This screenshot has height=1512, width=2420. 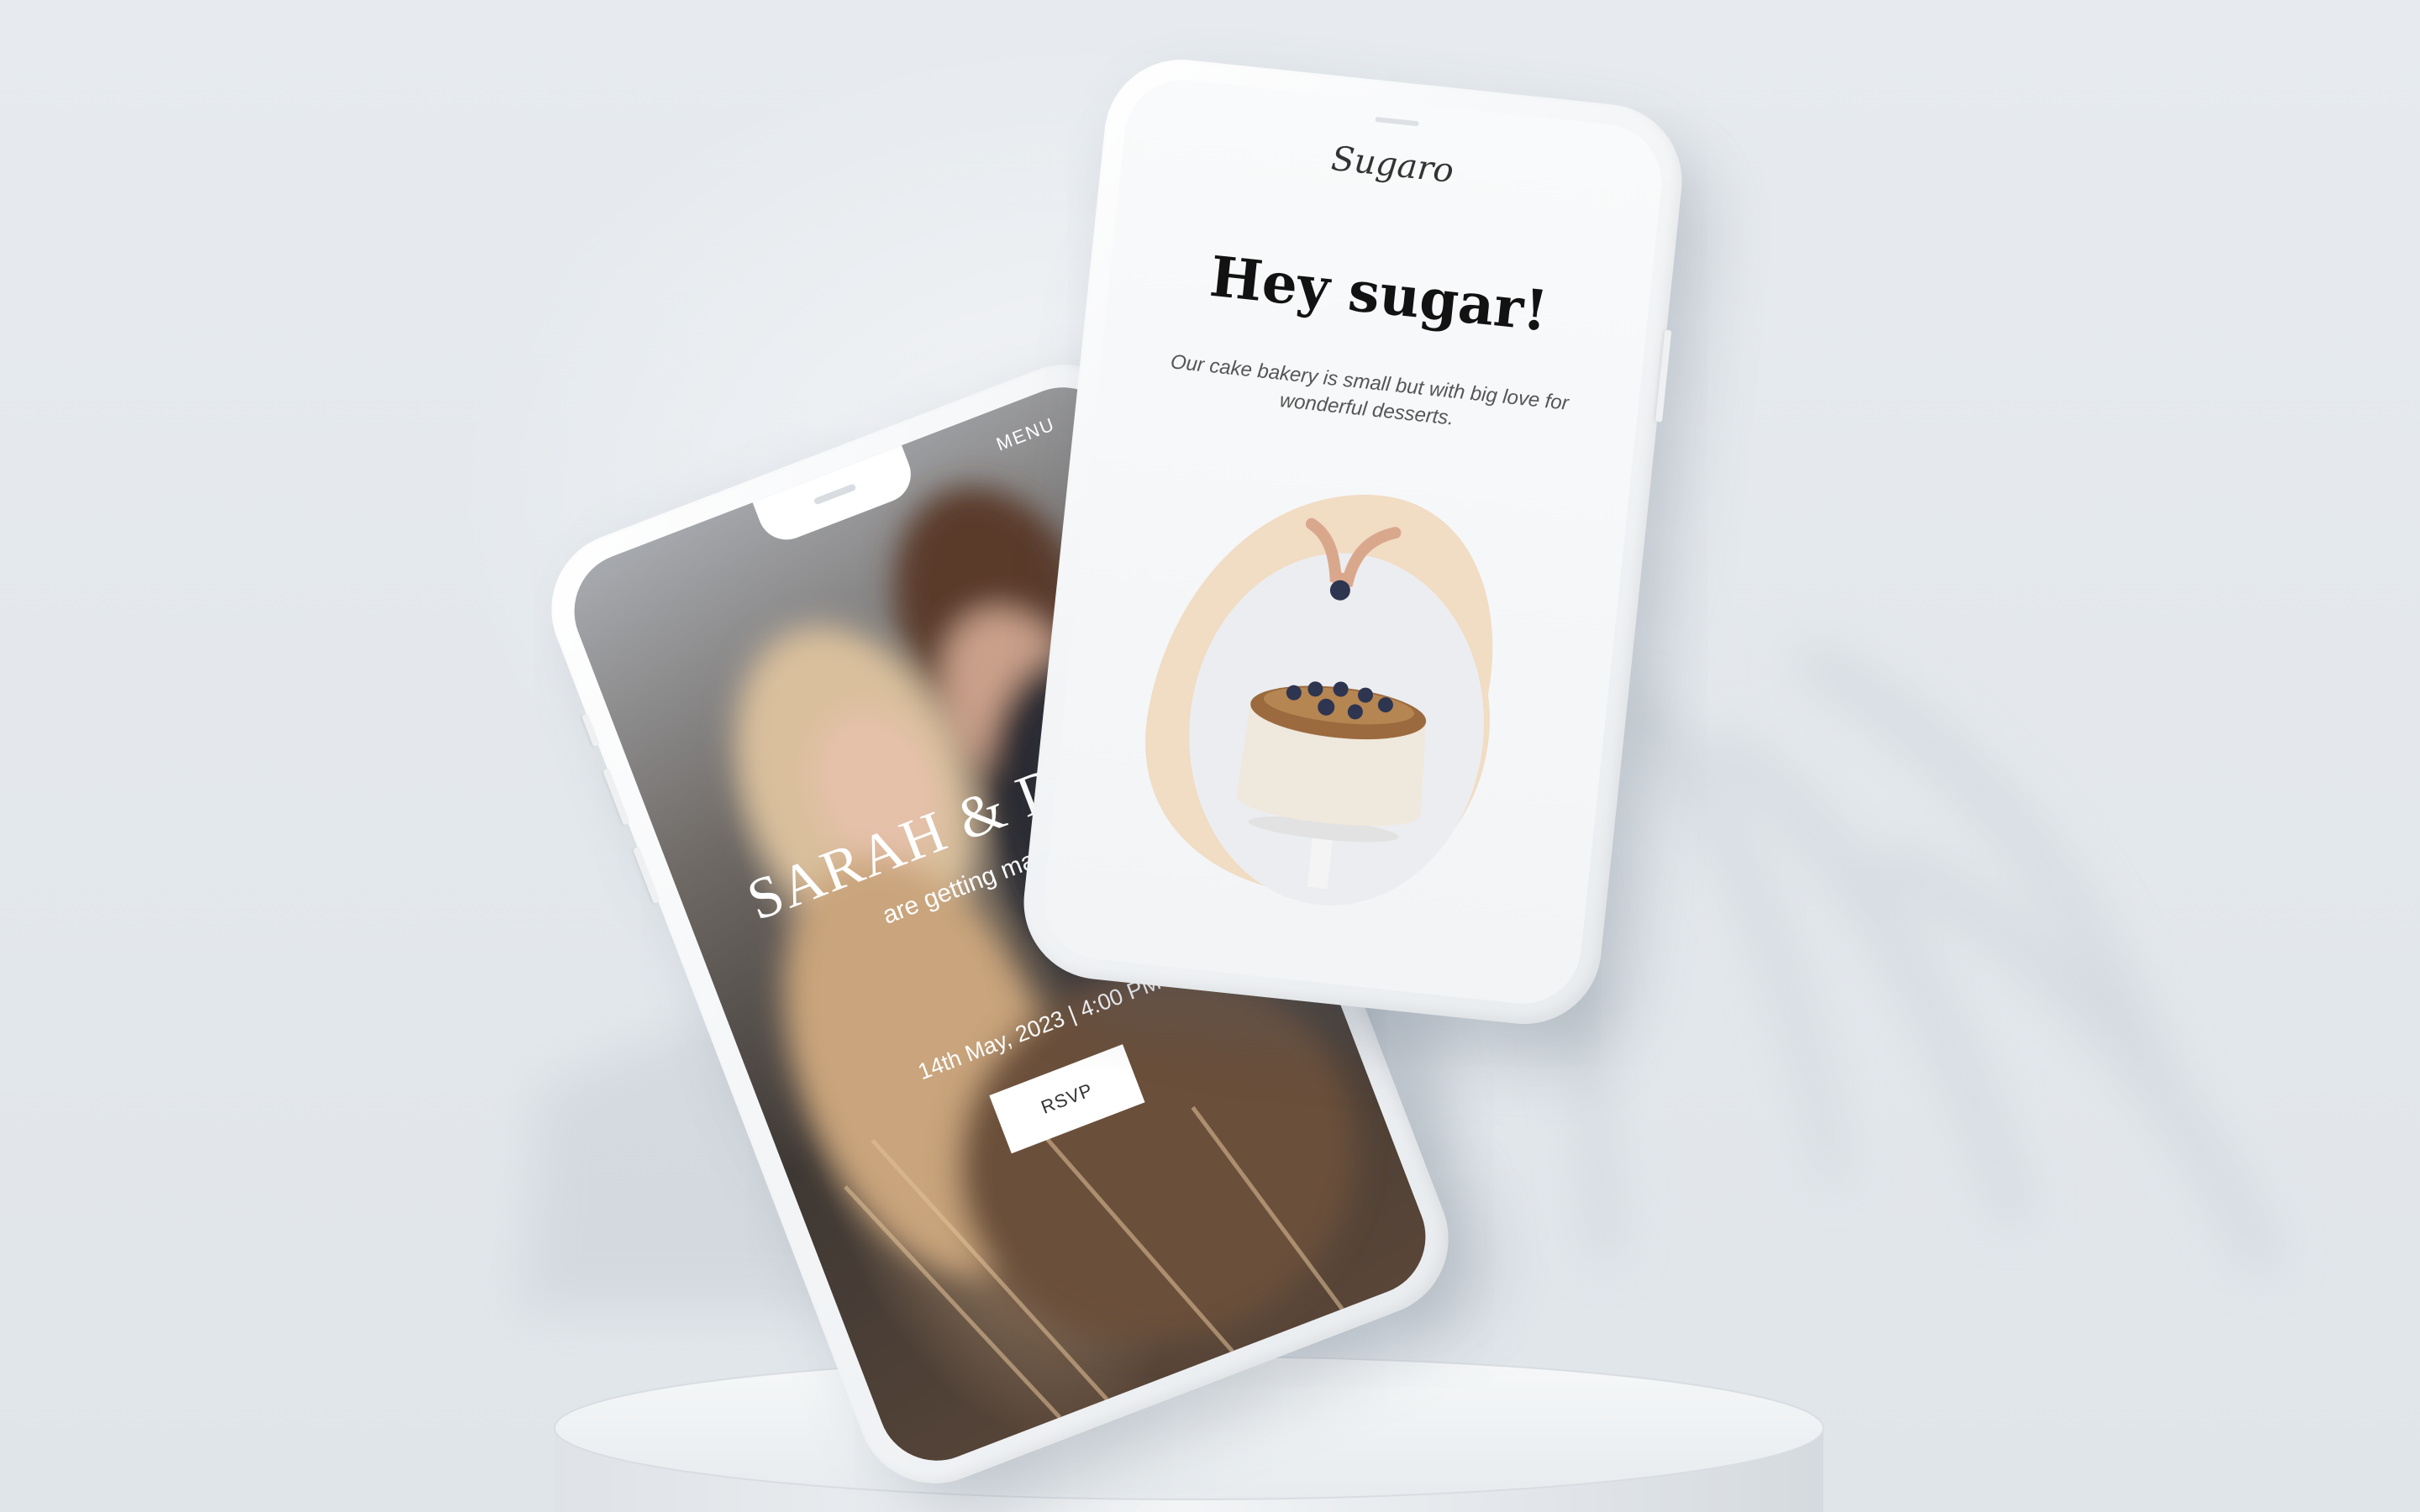 I want to click on speaker-grille, so click(x=1397, y=122).